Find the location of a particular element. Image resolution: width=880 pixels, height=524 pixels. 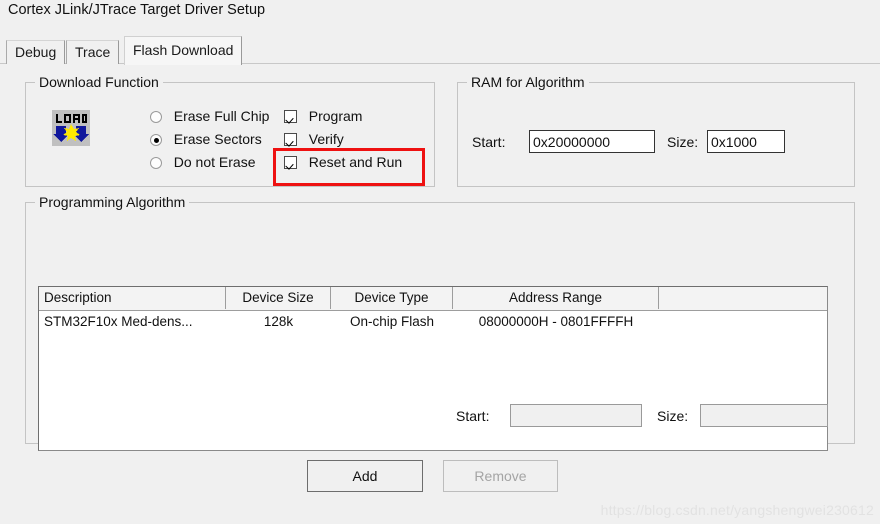

remove-button: Remove is located at coordinates (500, 476).